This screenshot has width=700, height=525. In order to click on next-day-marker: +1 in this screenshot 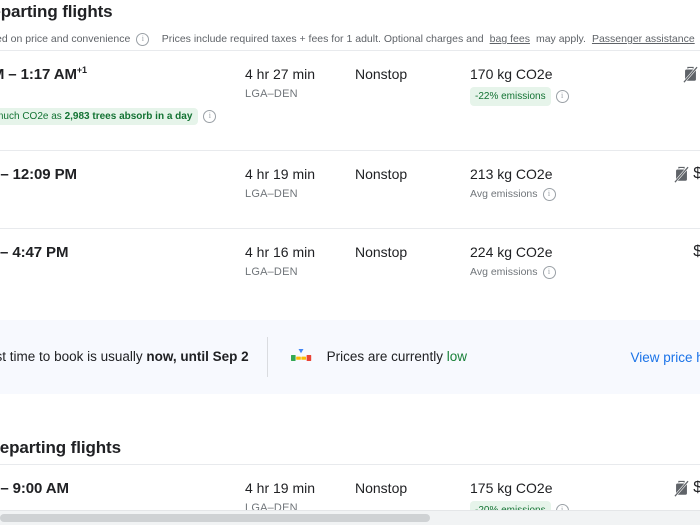, I will do `click(81, 70)`.